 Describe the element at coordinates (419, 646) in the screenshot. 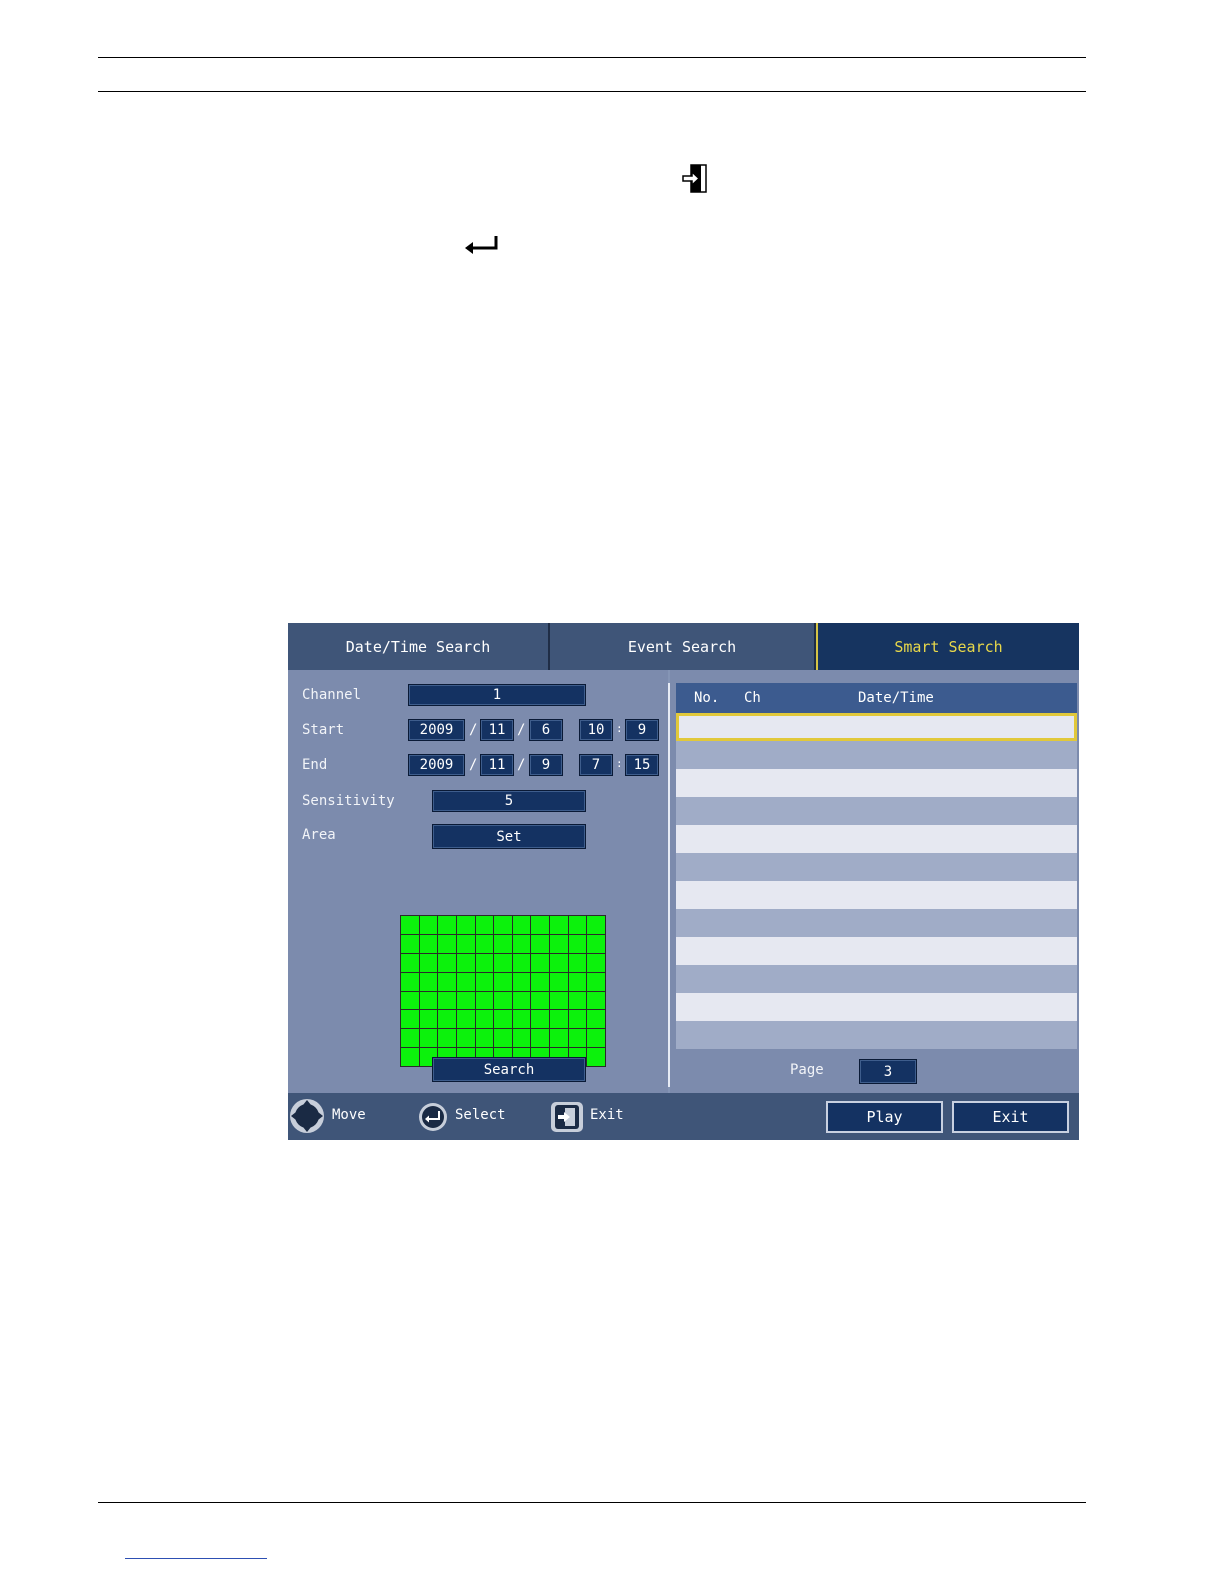

I see `tab-date-time-search: Date/Time Search` at that location.